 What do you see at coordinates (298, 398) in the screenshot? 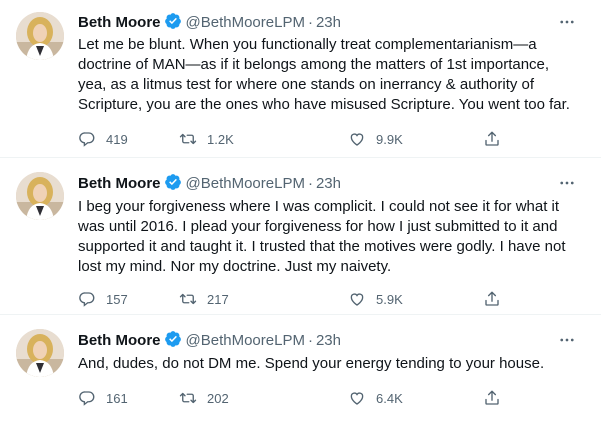
I see `tweet-actions: 161 202 6.4K` at bounding box center [298, 398].